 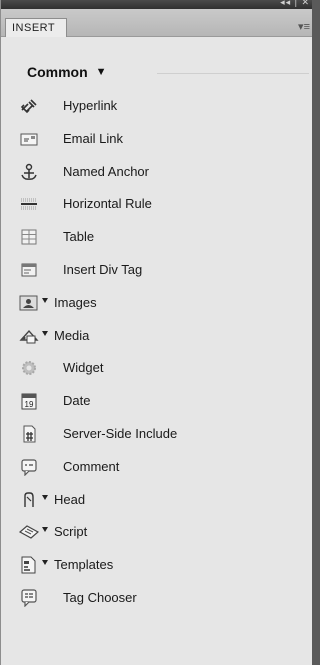 What do you see at coordinates (156, 303) in the screenshot?
I see `insert-item-images: Images` at bounding box center [156, 303].